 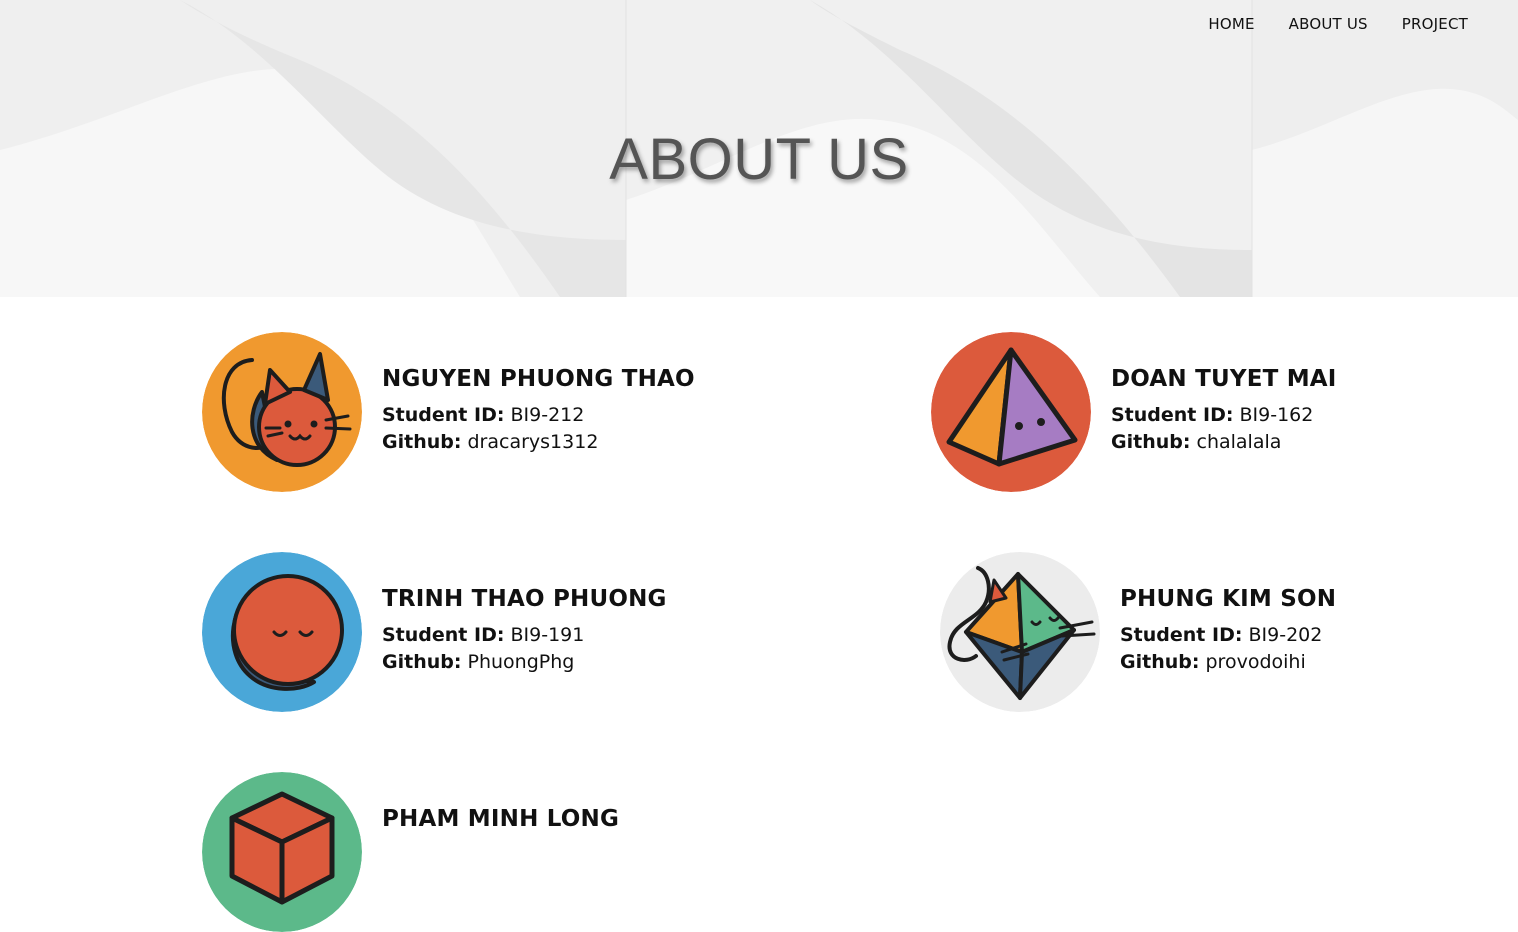 What do you see at coordinates (1020, 632) in the screenshot?
I see `diamond-cat-avatar-icon` at bounding box center [1020, 632].